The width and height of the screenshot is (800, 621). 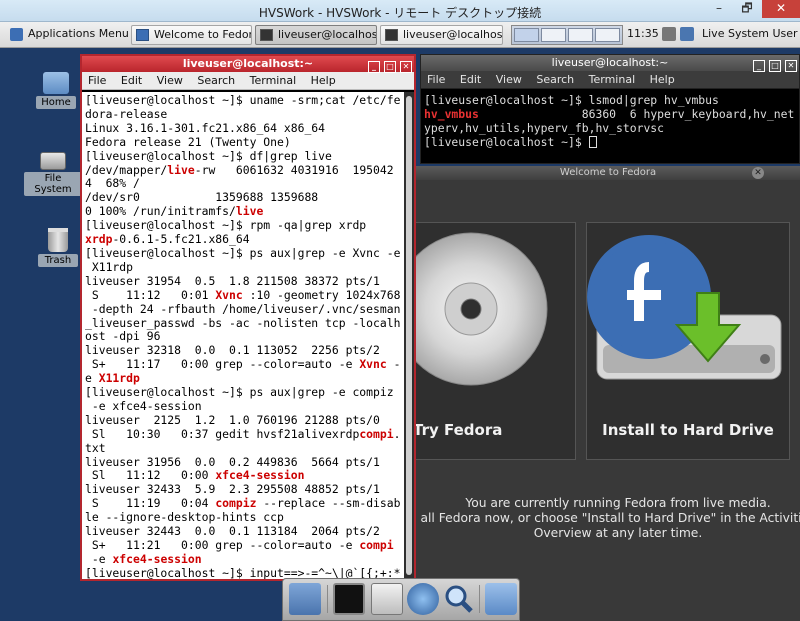 I want to click on terminal-text: :10 -geometry 1024x768, so click(x=321, y=294).